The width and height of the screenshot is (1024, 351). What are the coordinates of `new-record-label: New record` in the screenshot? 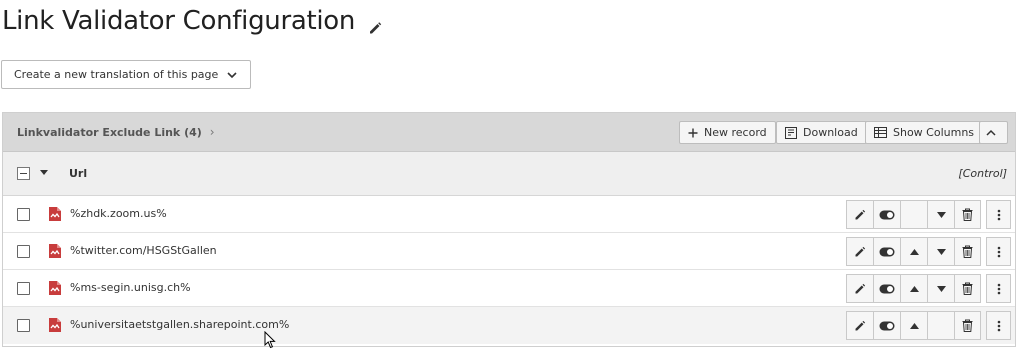 It's located at (735, 132).